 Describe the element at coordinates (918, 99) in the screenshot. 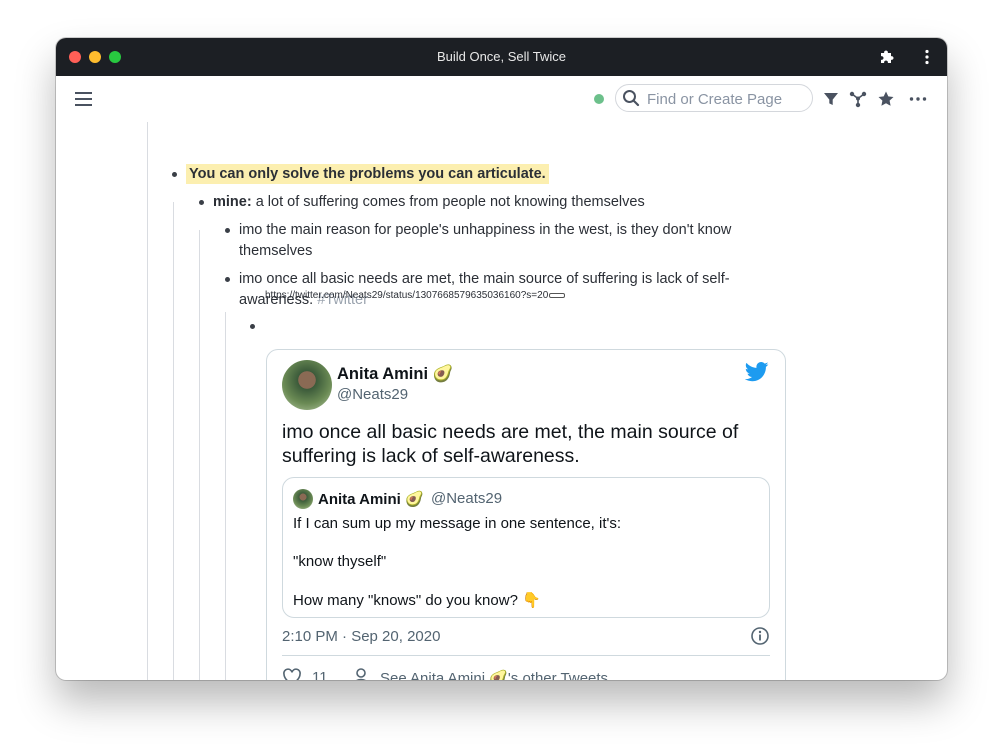

I see `more-horizontal-icon` at that location.